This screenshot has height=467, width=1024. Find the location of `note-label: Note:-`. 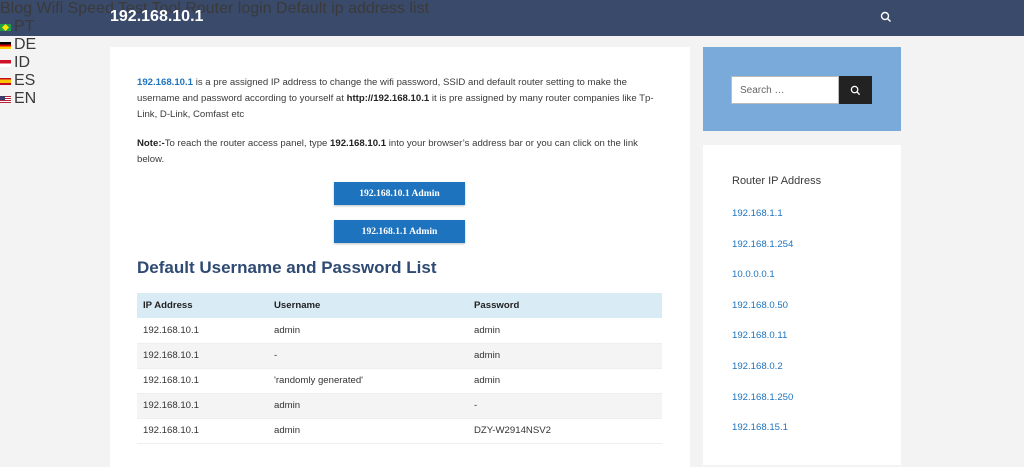

note-label: Note:- is located at coordinates (151, 143).